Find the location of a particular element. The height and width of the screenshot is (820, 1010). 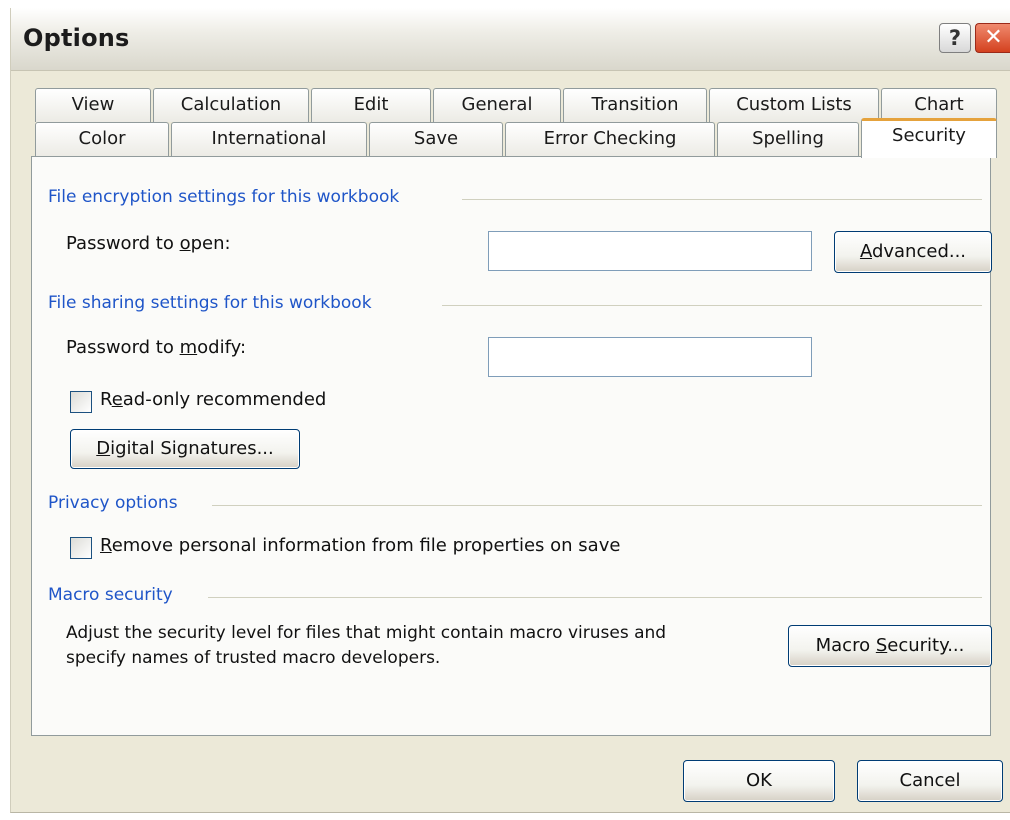

sharing-group-divider is located at coordinates (712, 305).